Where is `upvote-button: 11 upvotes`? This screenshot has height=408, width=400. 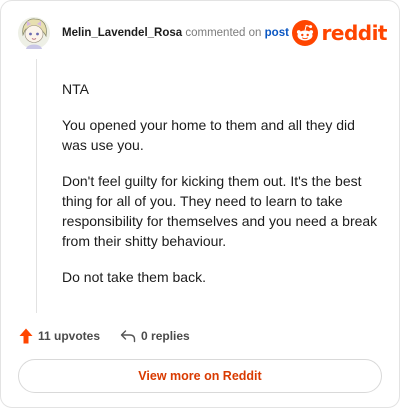 upvote-button: 11 upvotes is located at coordinates (59, 336).